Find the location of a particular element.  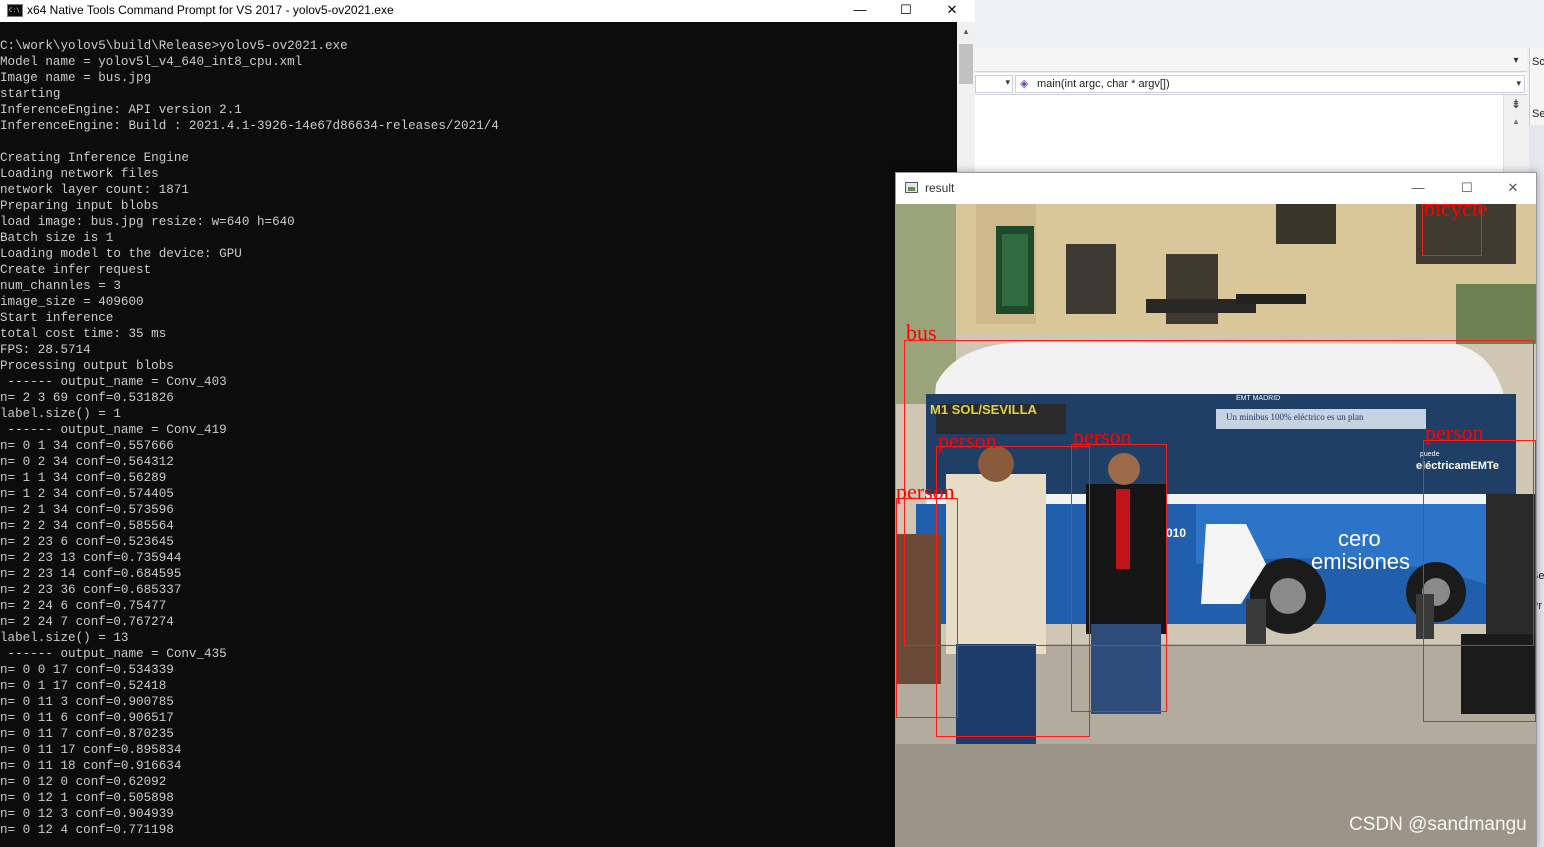

vs-document-tabstrip: ▾ is located at coordinates (1251, 60).